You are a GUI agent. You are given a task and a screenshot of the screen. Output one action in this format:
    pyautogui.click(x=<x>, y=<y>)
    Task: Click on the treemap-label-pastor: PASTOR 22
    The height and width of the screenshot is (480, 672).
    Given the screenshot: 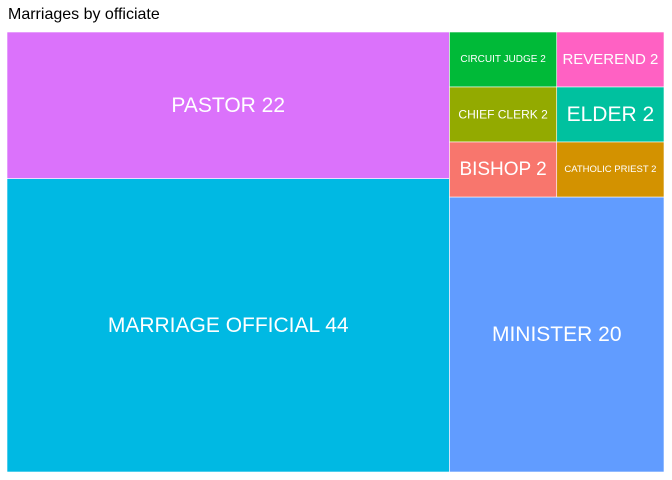 What is the action you would take?
    pyautogui.click(x=228, y=105)
    